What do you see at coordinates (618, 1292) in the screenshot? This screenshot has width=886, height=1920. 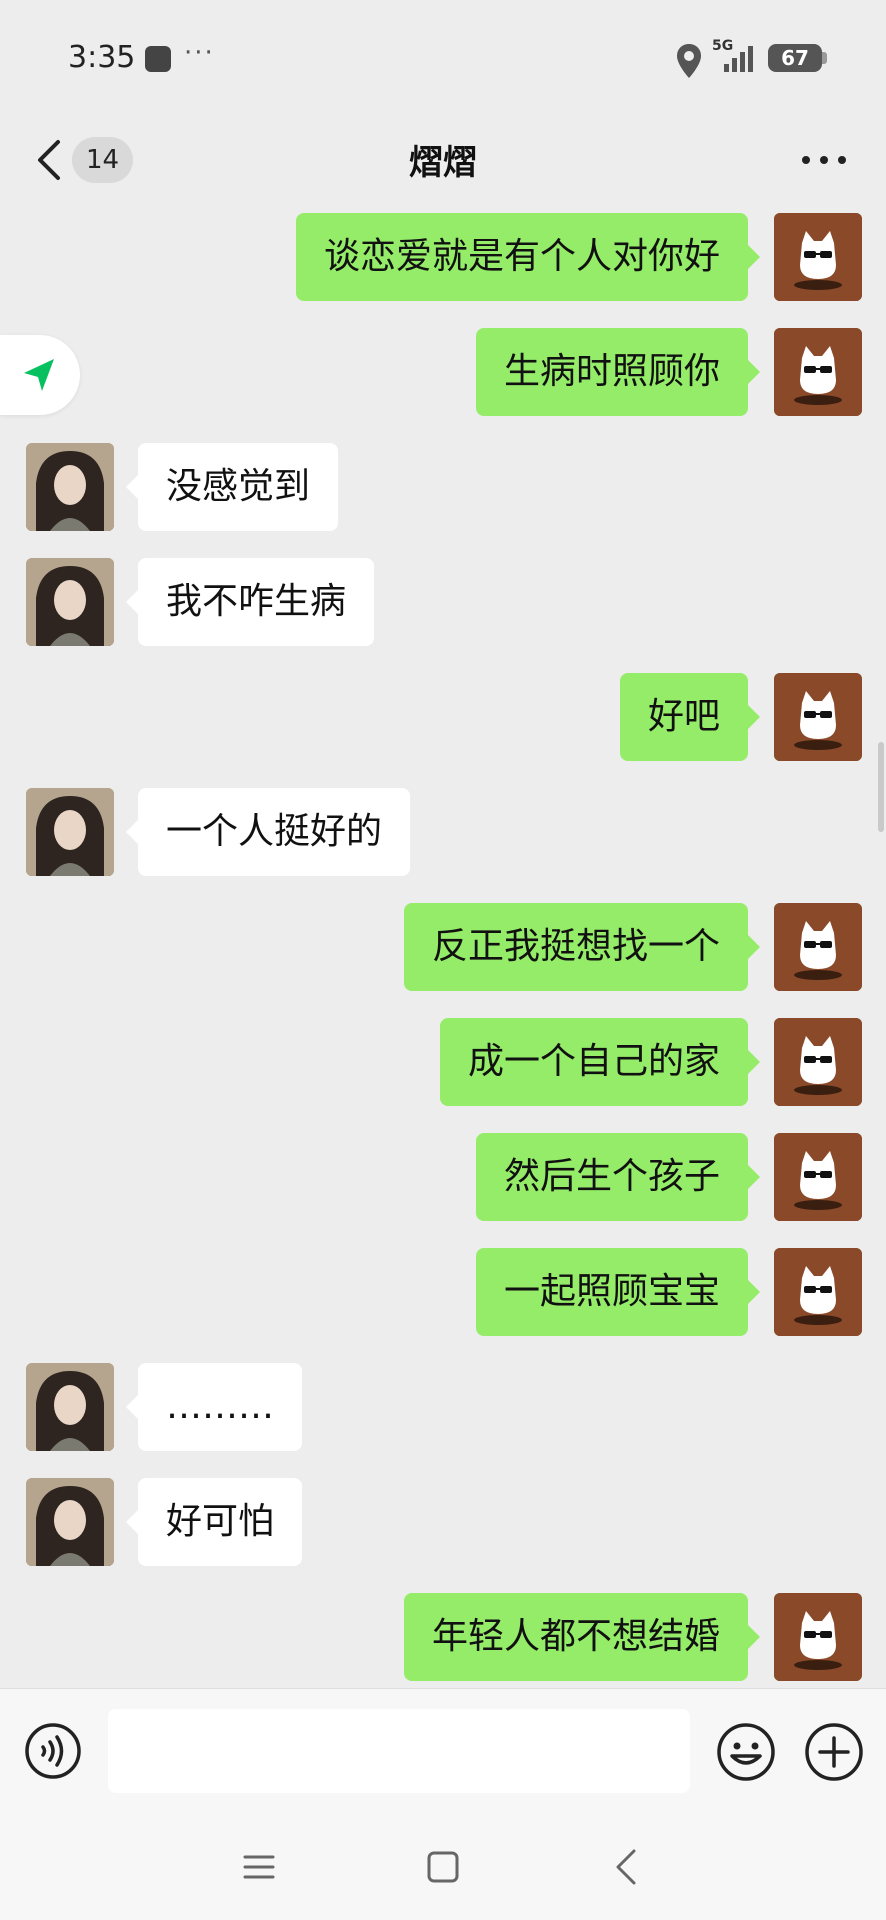 I see `sent-message-bubble: 一起照顾宝宝` at bounding box center [618, 1292].